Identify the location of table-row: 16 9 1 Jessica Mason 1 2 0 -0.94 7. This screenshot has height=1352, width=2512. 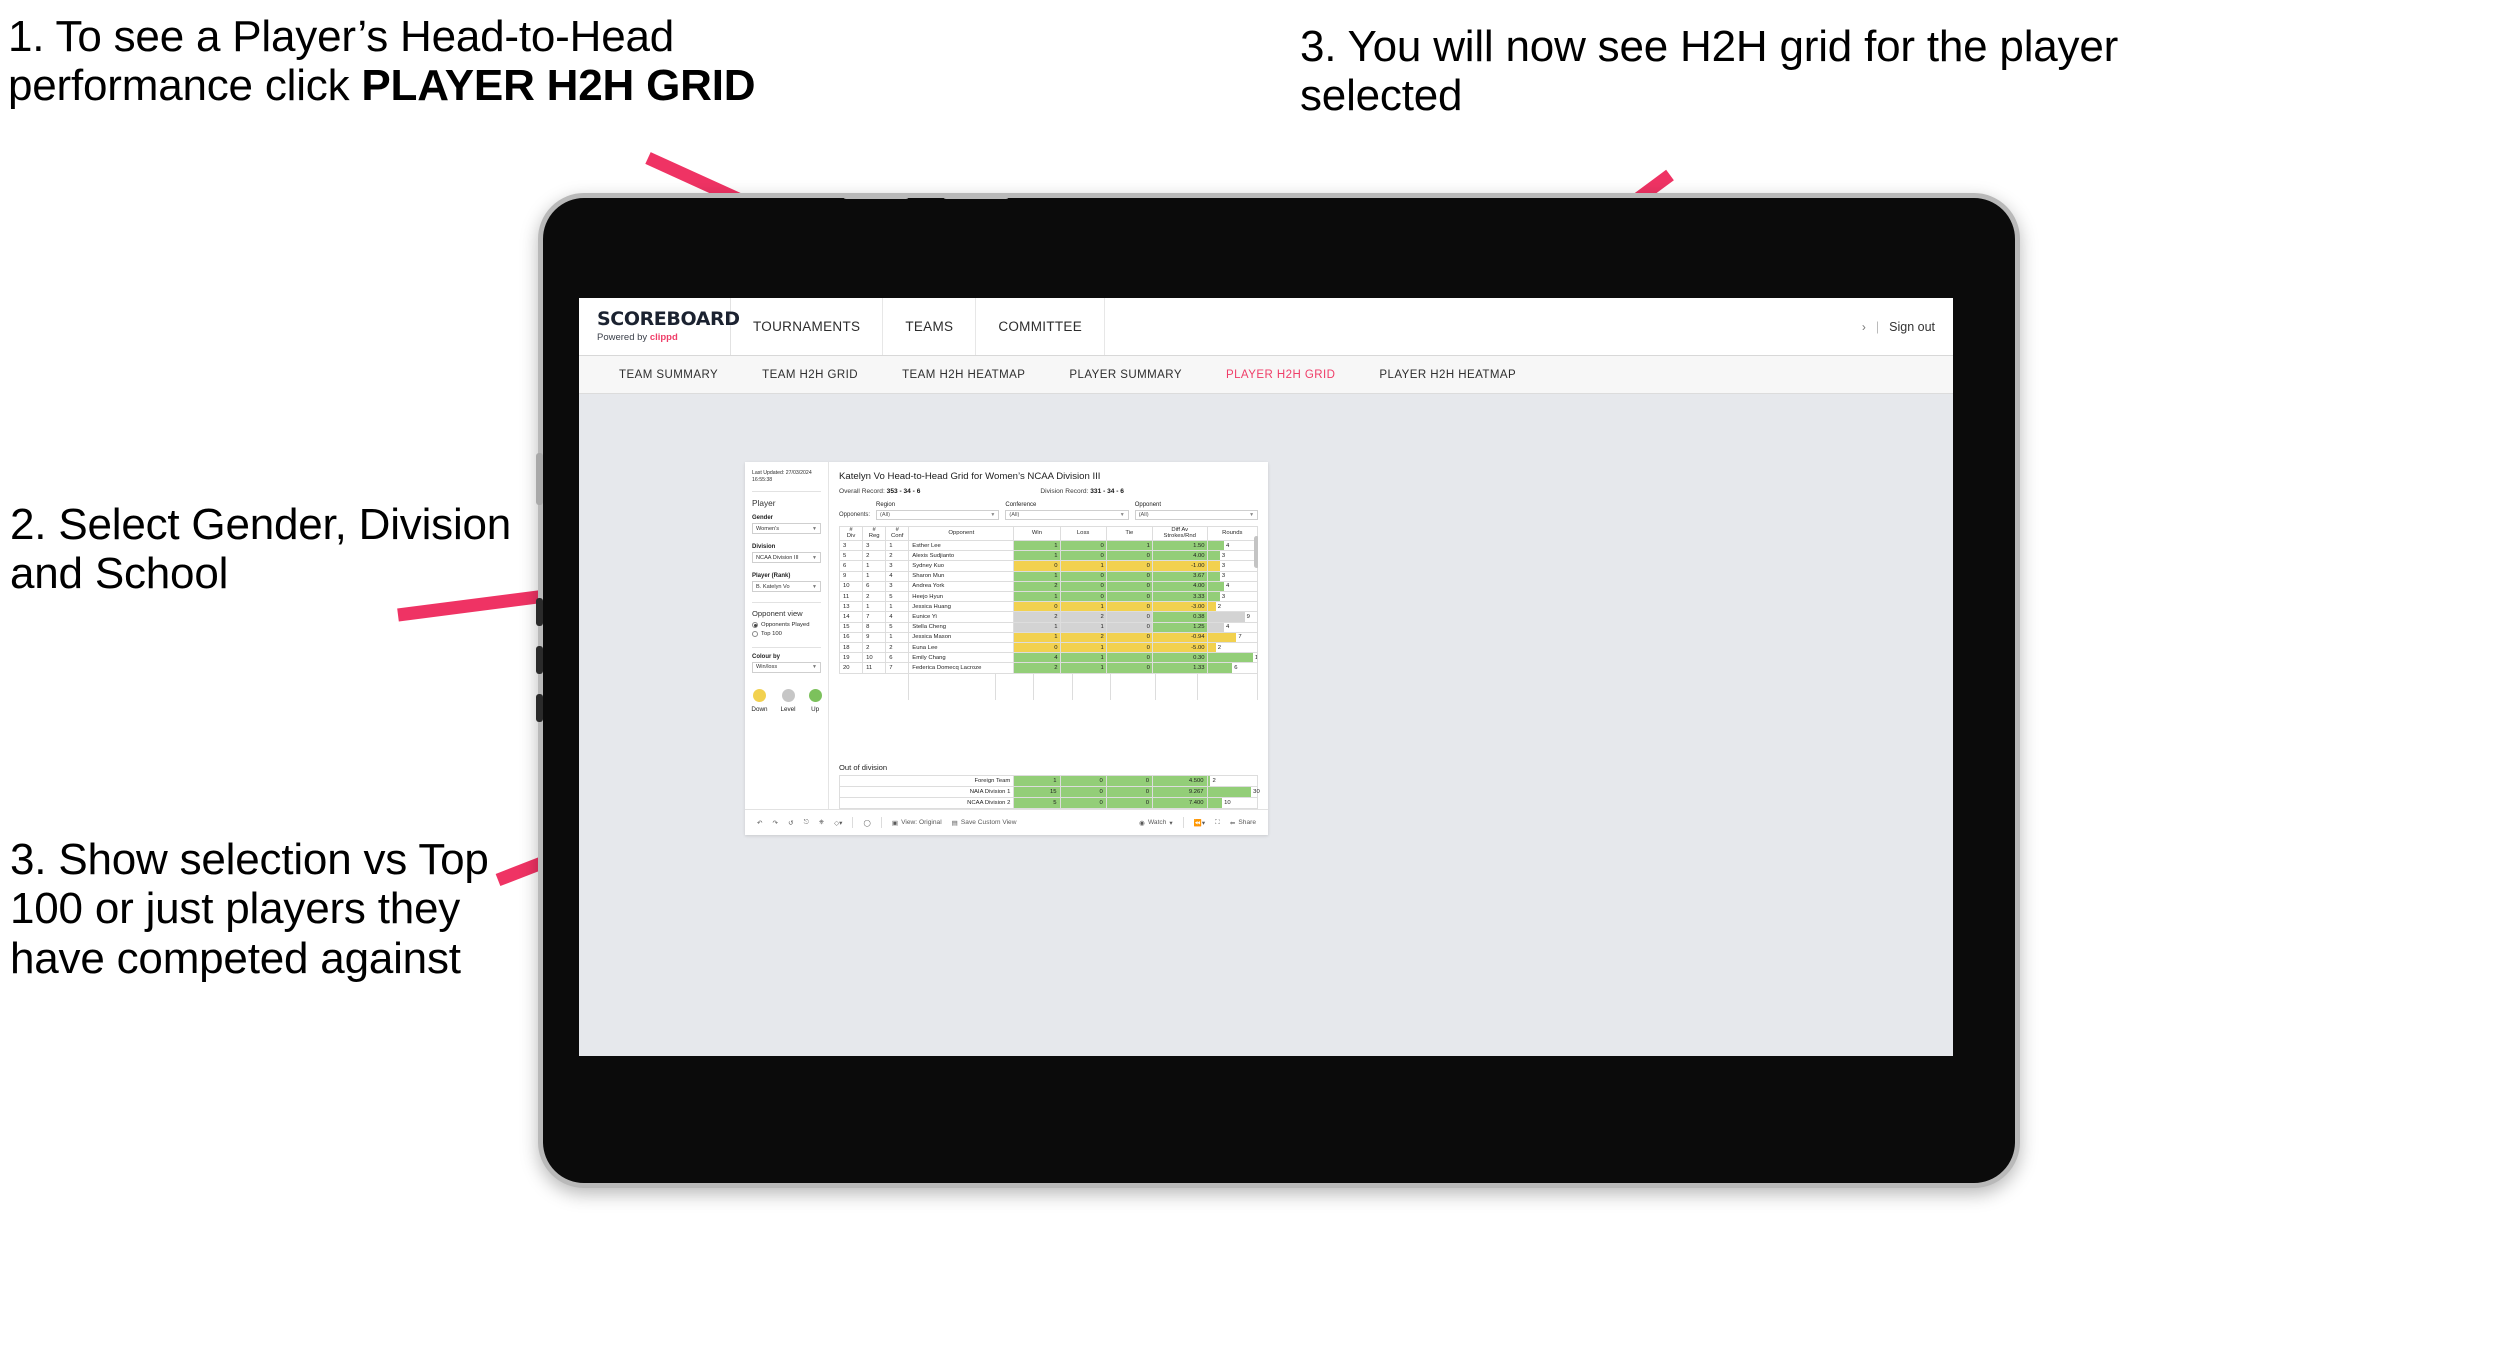
(1048, 637).